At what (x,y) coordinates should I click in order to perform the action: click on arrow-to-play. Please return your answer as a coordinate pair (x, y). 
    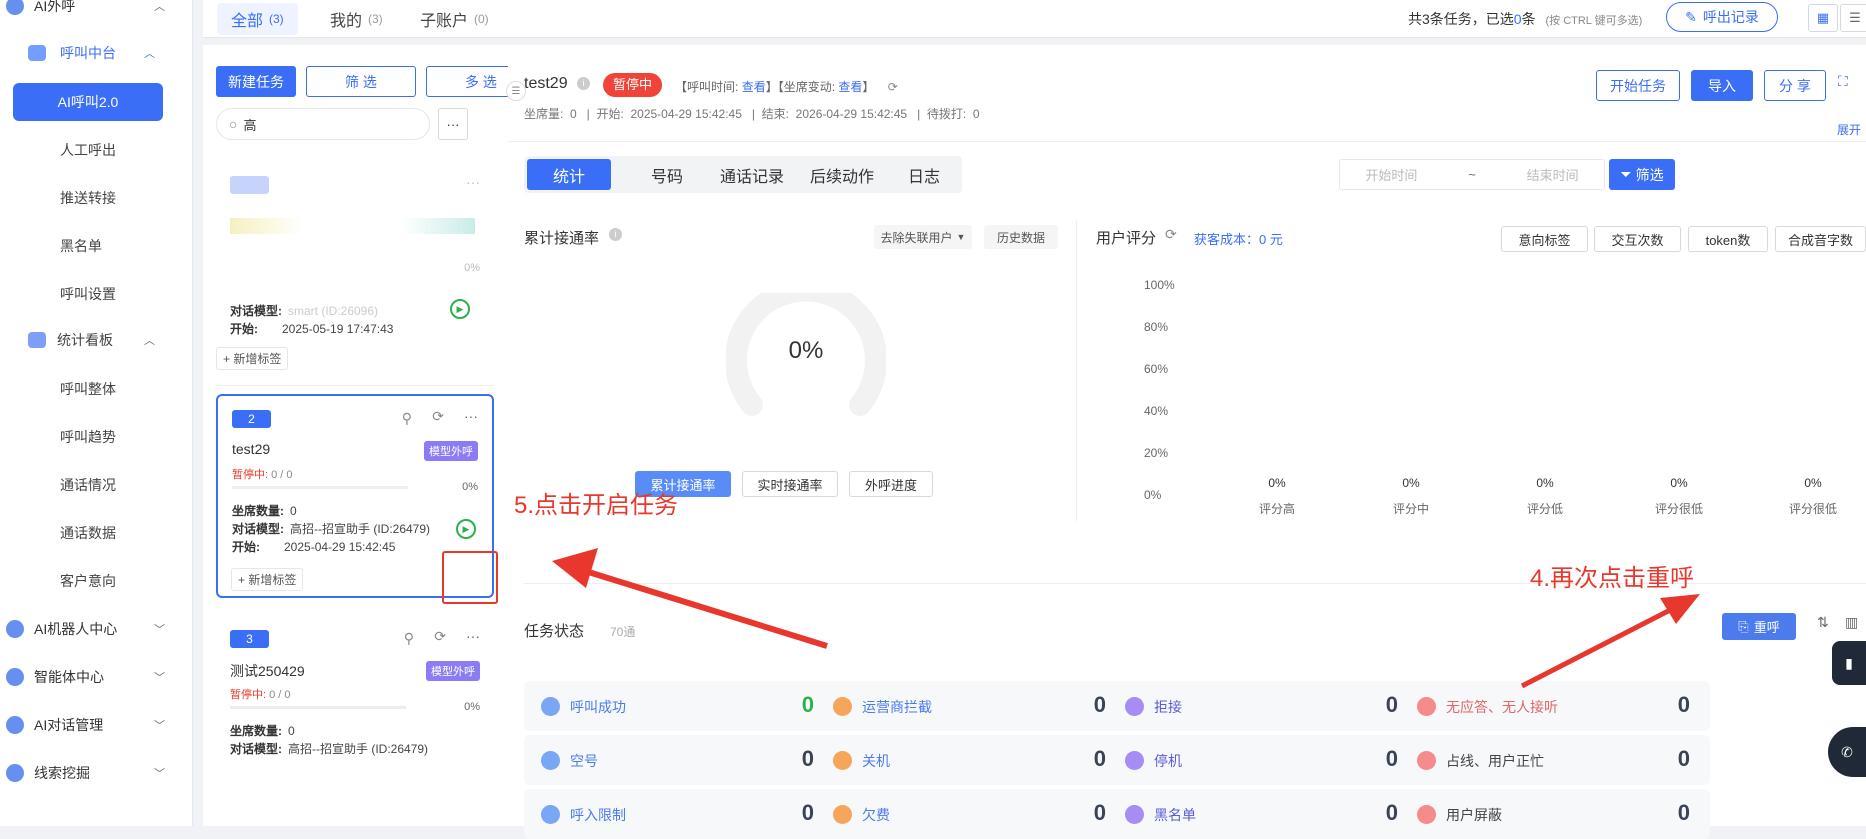
    Looking at the image, I should click on (704, 608).